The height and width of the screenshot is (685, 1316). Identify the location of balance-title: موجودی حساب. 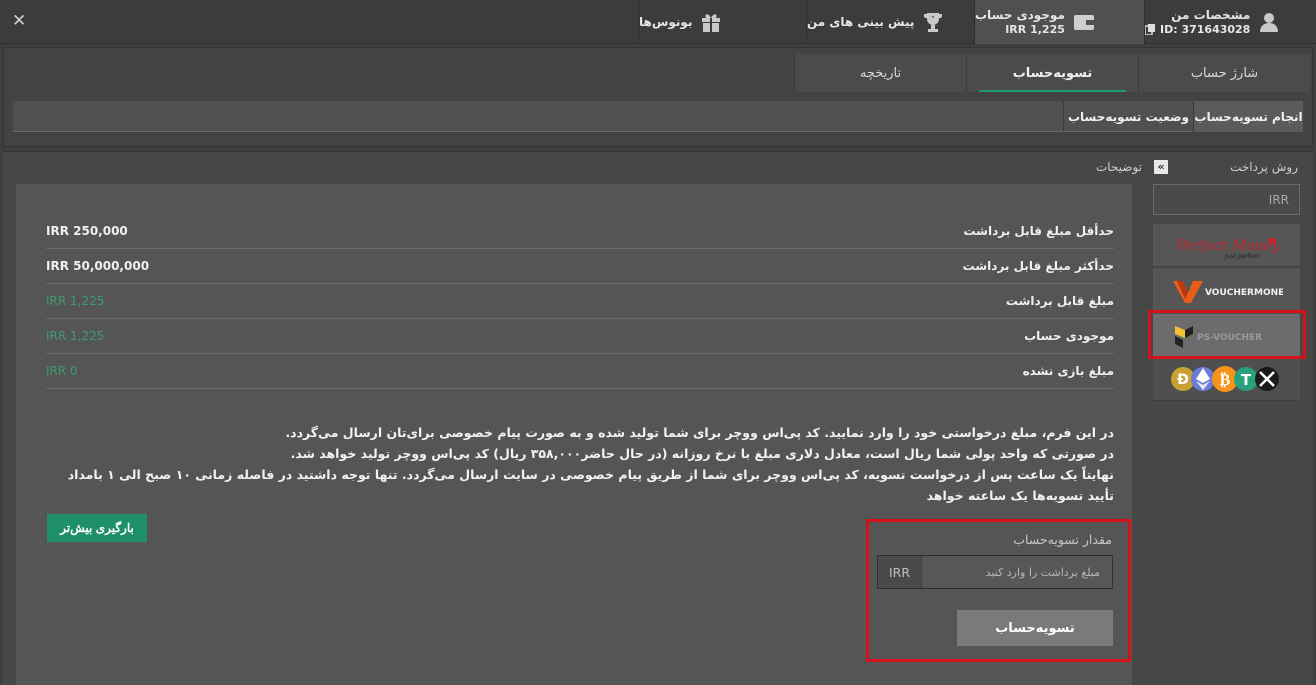
(1020, 15).